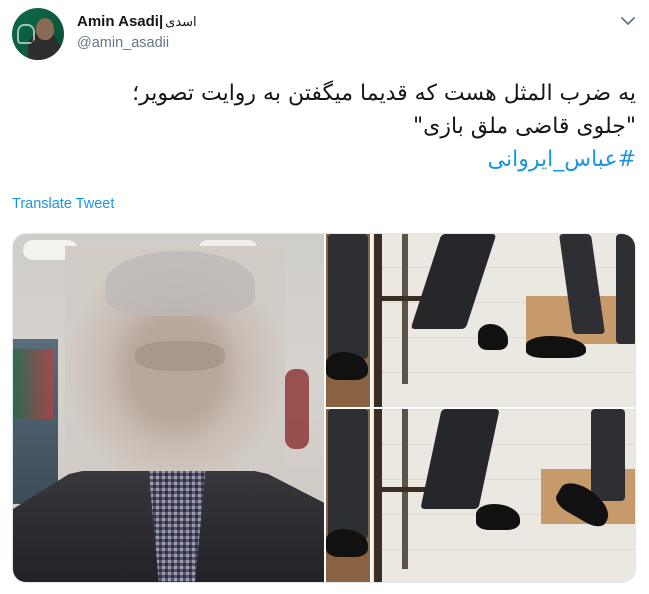  I want to click on photo-legs-top, so click(480, 320).